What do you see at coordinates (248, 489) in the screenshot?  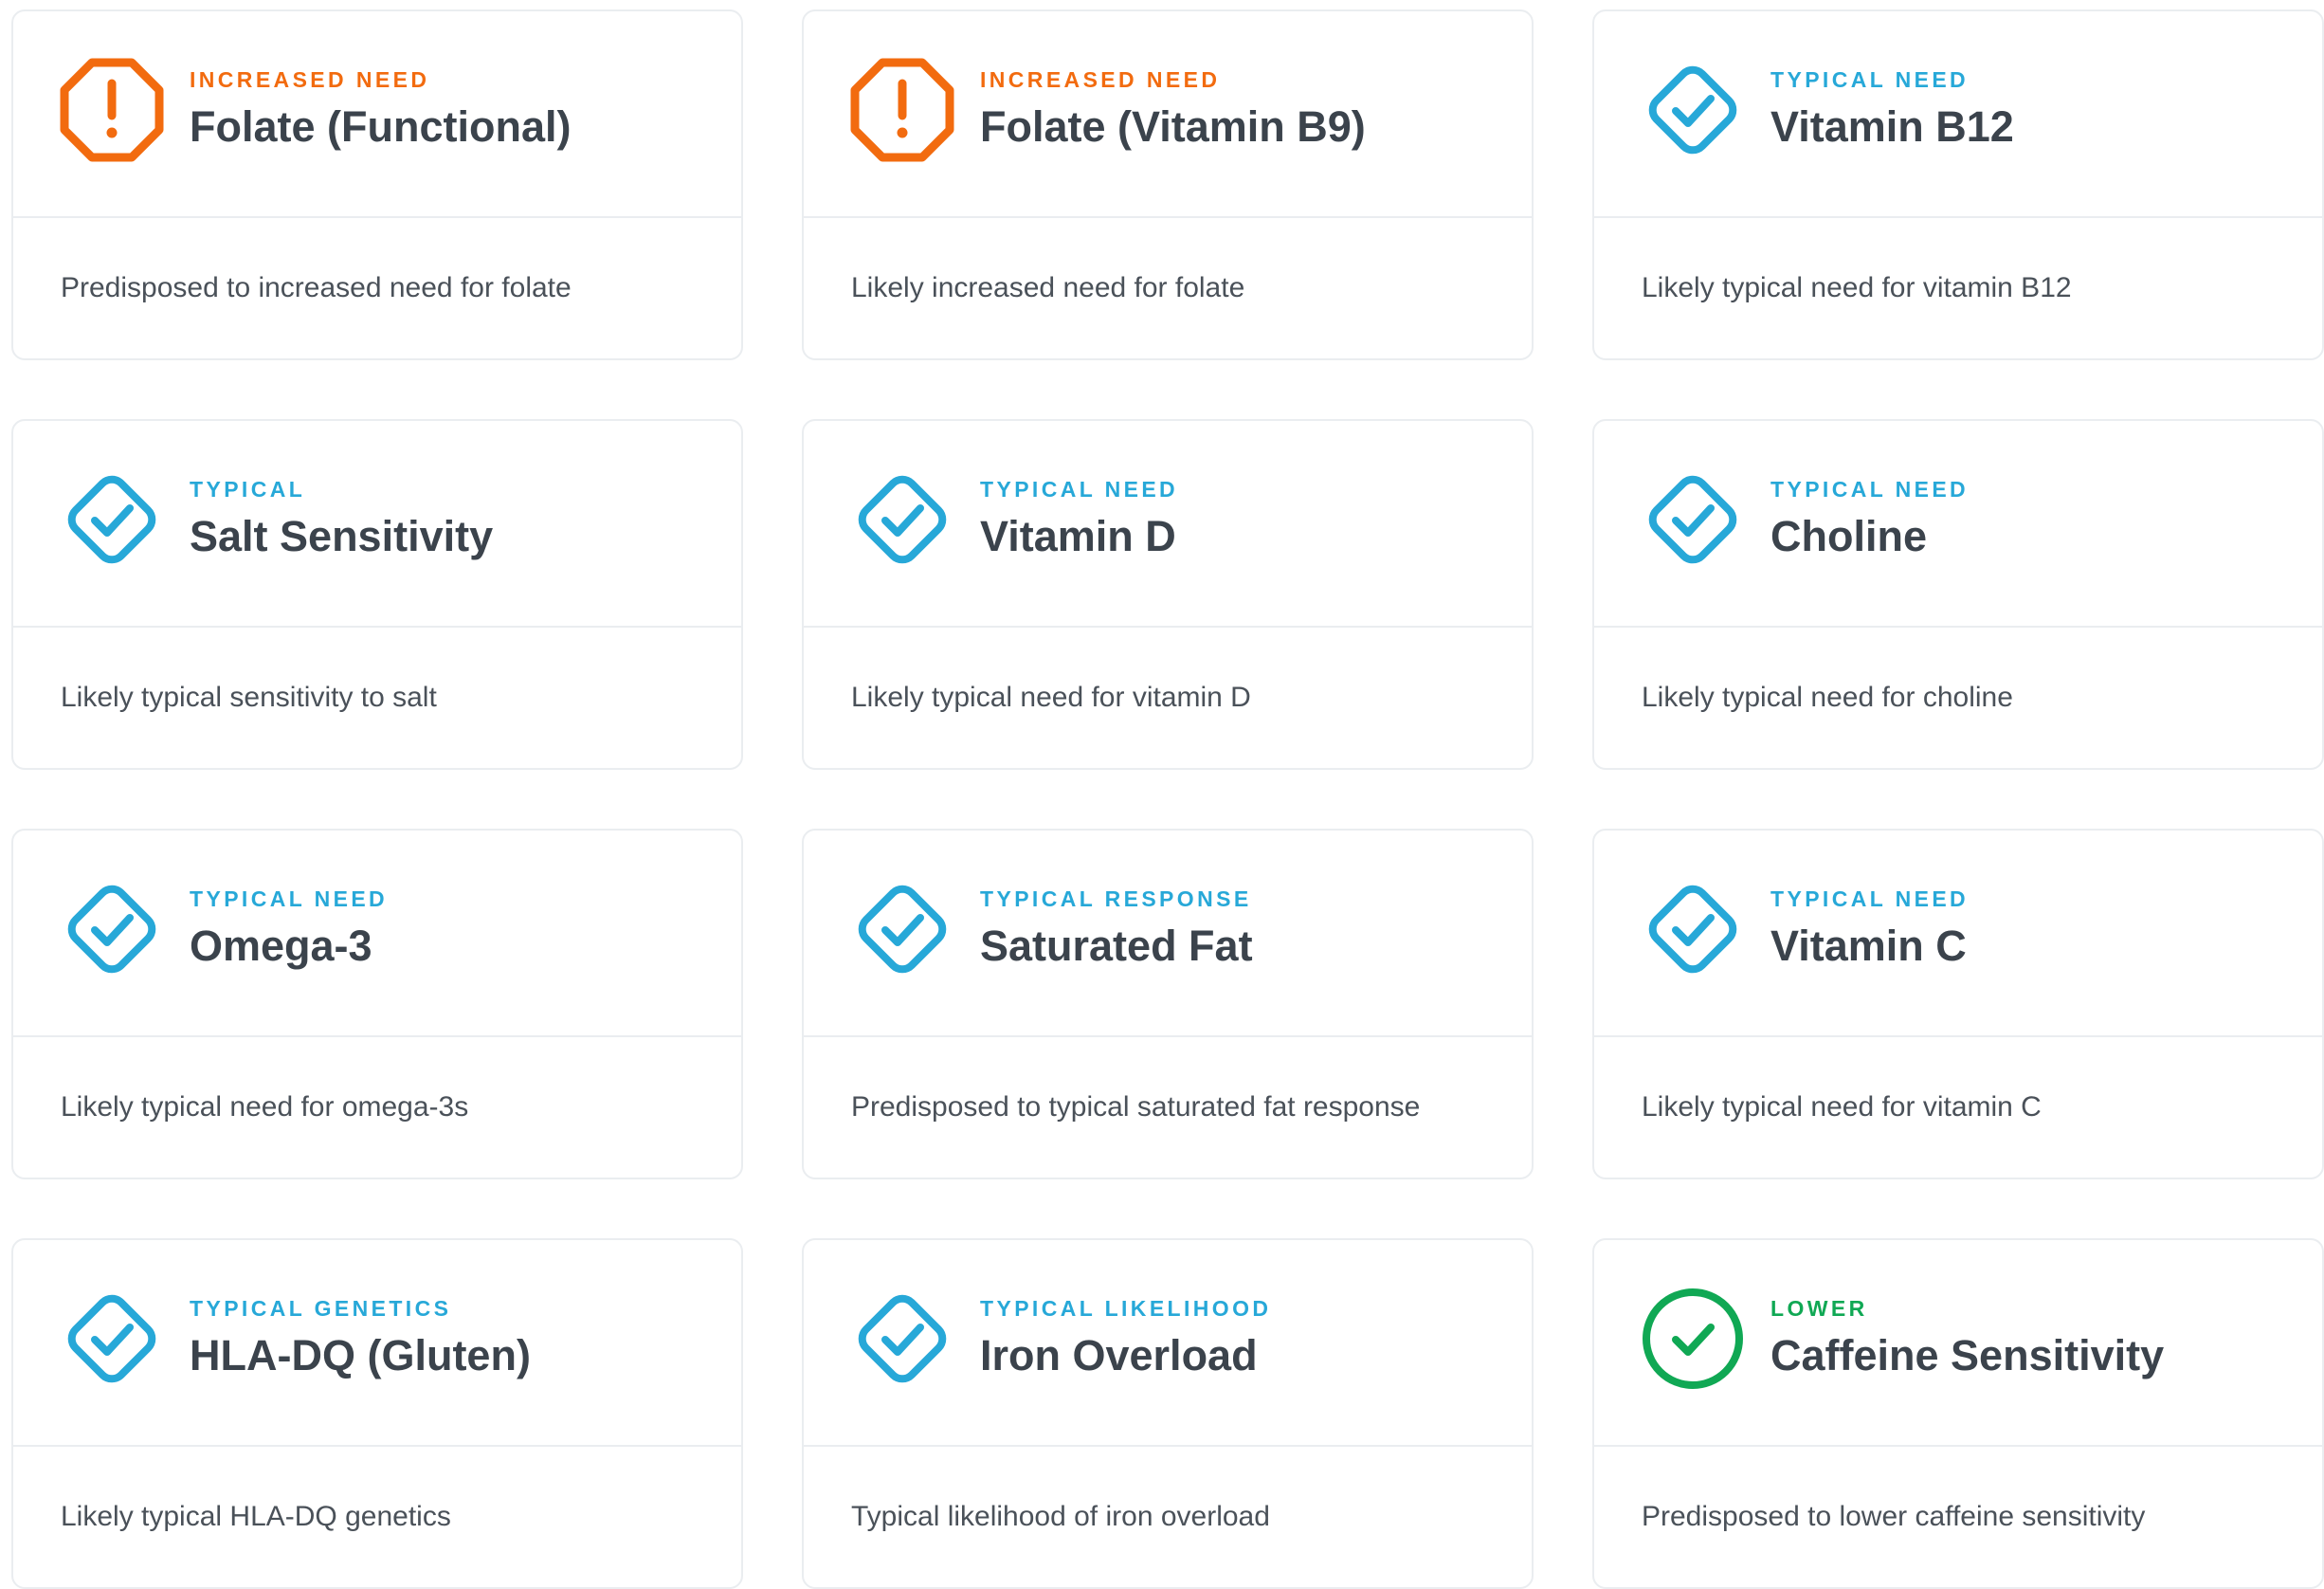 I see `status-label: TYPICAL` at bounding box center [248, 489].